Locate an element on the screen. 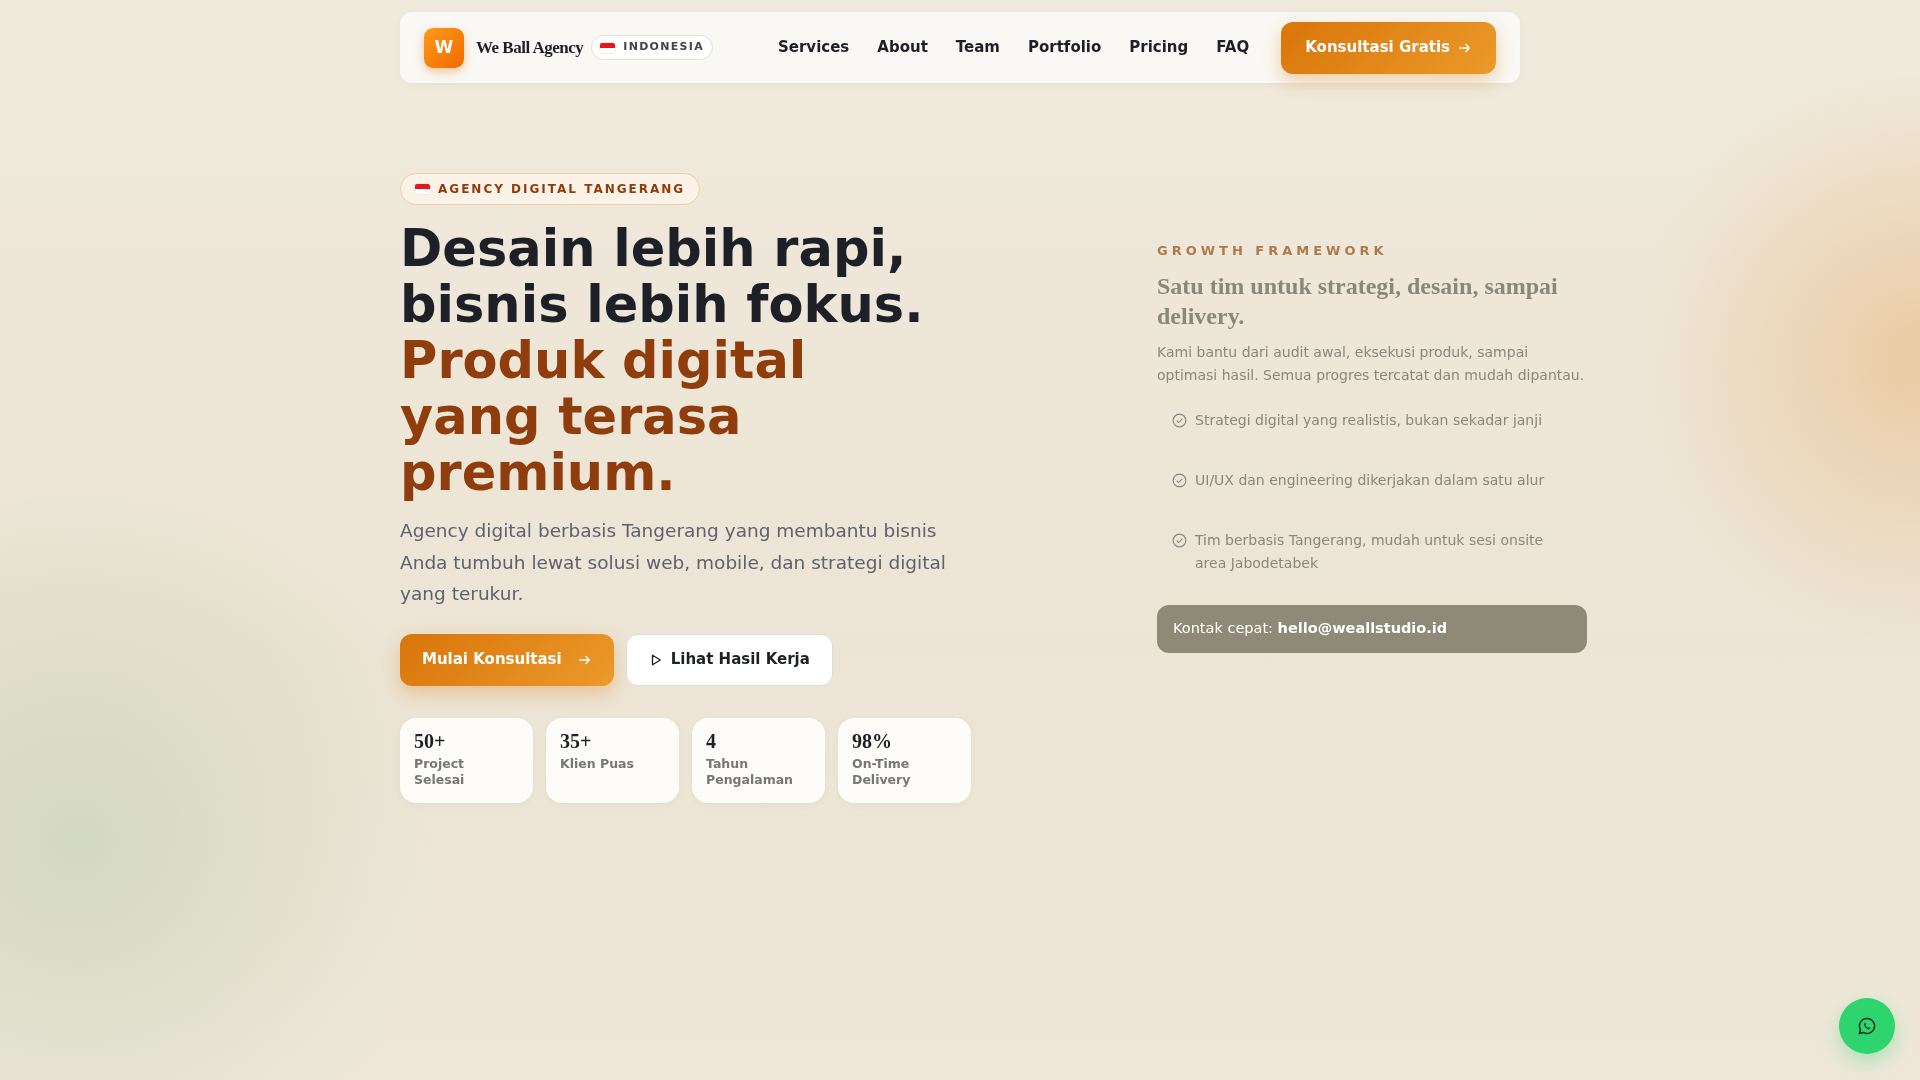  nav-link: FAQ is located at coordinates (1233, 47).